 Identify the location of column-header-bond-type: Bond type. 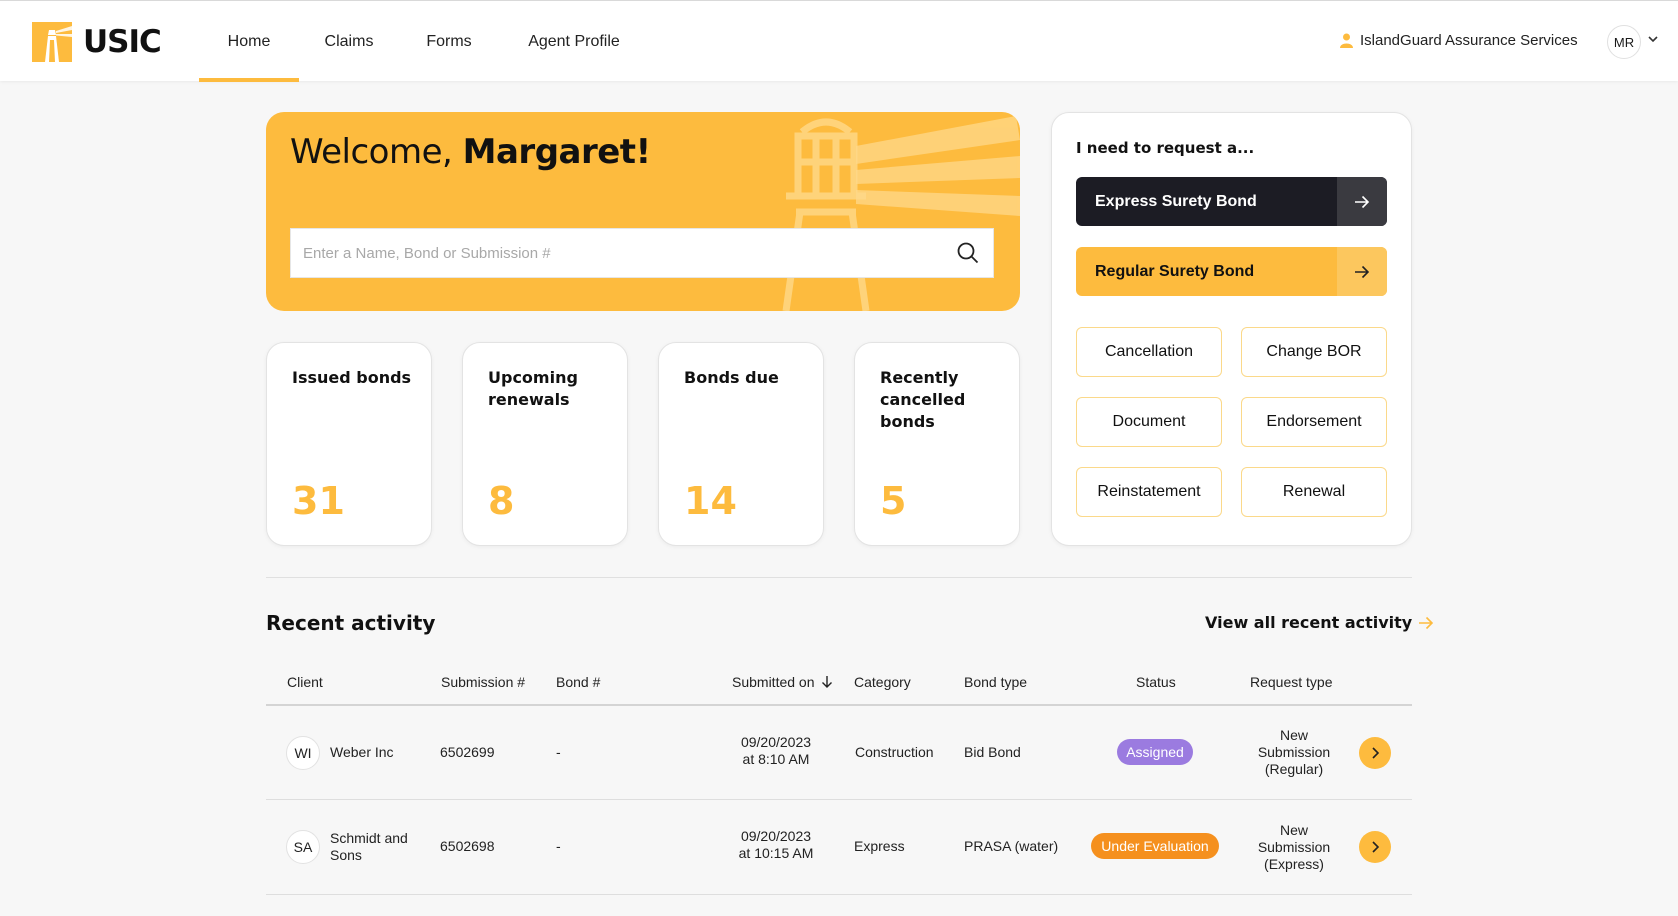
(995, 682).